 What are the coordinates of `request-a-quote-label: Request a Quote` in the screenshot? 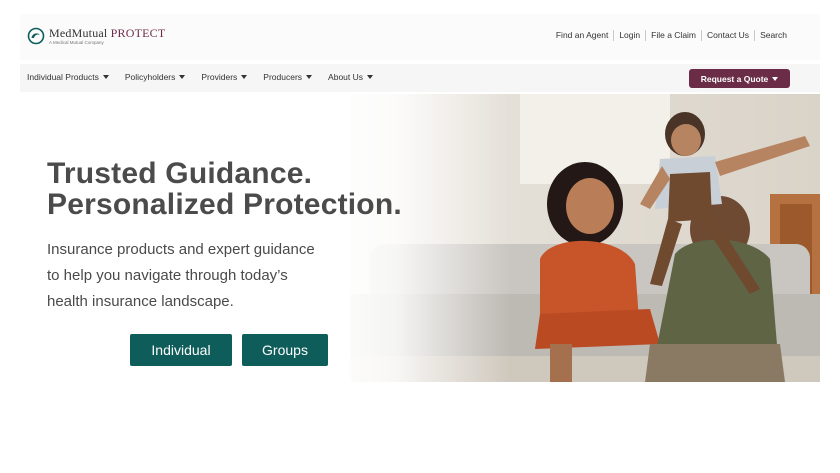 It's located at (734, 78).